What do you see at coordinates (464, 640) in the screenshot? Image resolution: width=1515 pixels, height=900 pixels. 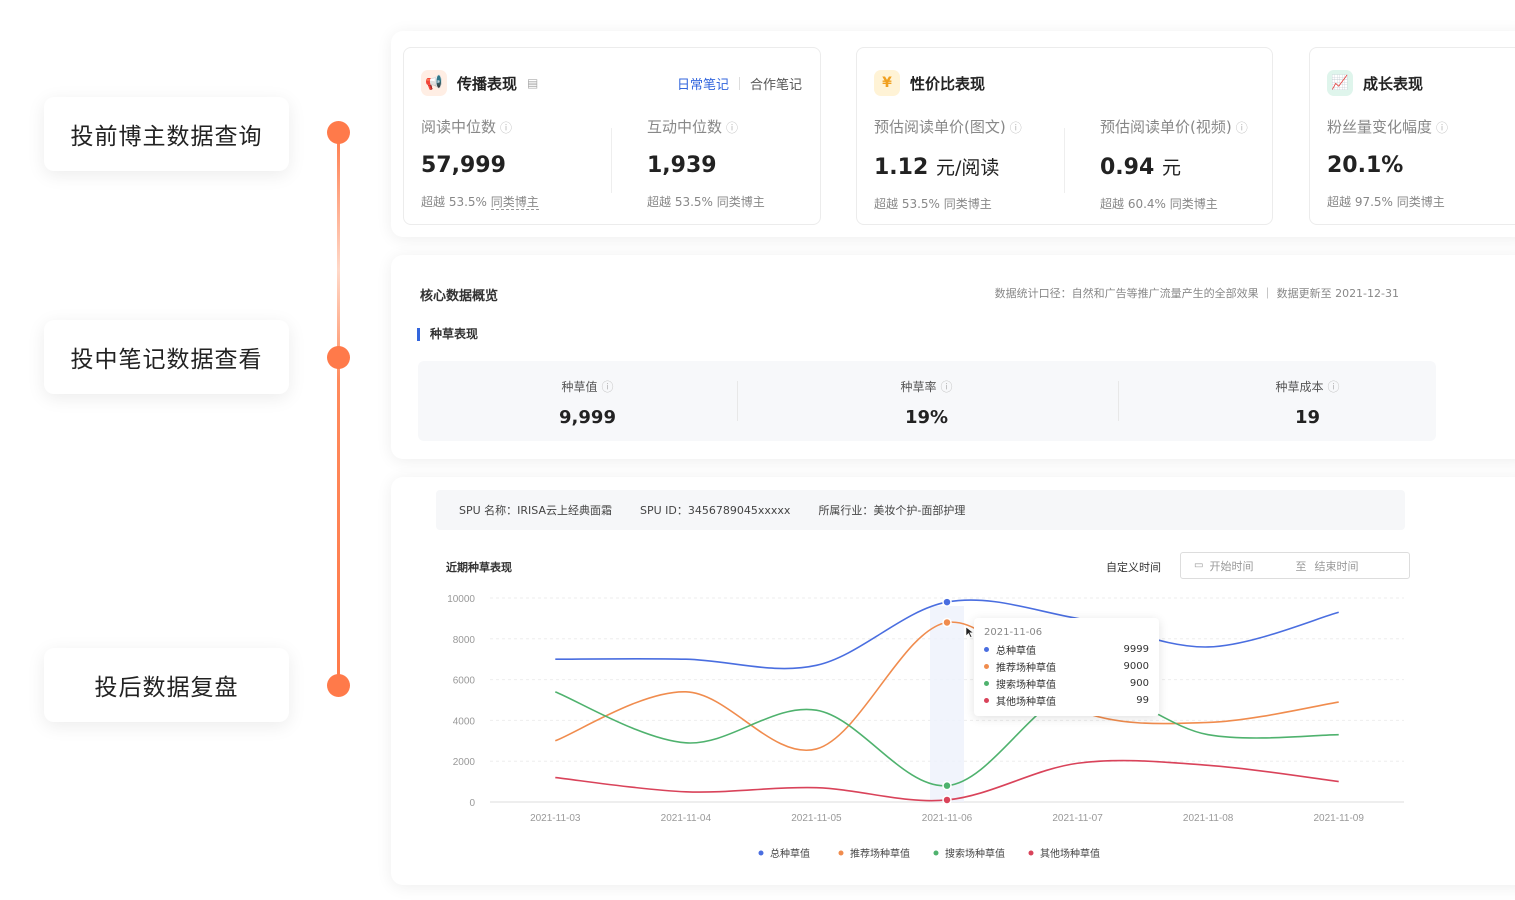 I see `y-tick-label: 8000` at bounding box center [464, 640].